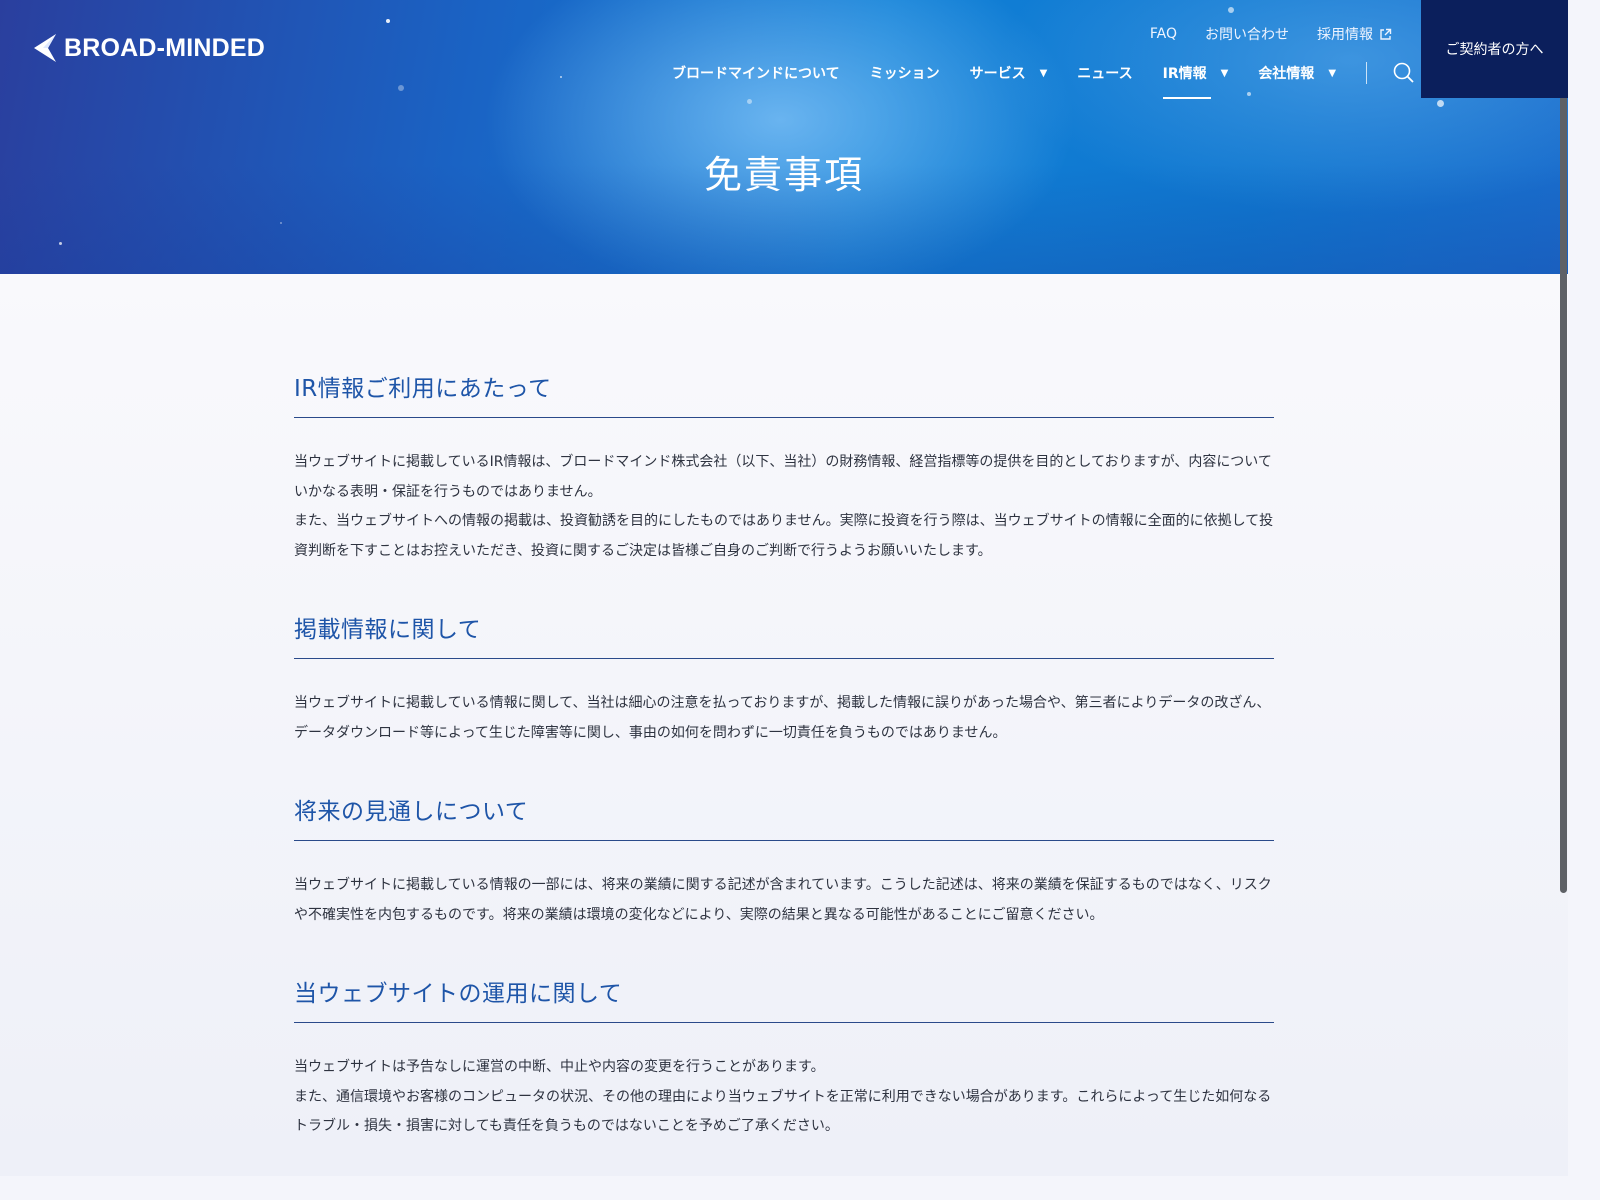 The width and height of the screenshot is (1600, 1200). Describe the element at coordinates (45, 48) in the screenshot. I see `logo-mark-icon` at that location.